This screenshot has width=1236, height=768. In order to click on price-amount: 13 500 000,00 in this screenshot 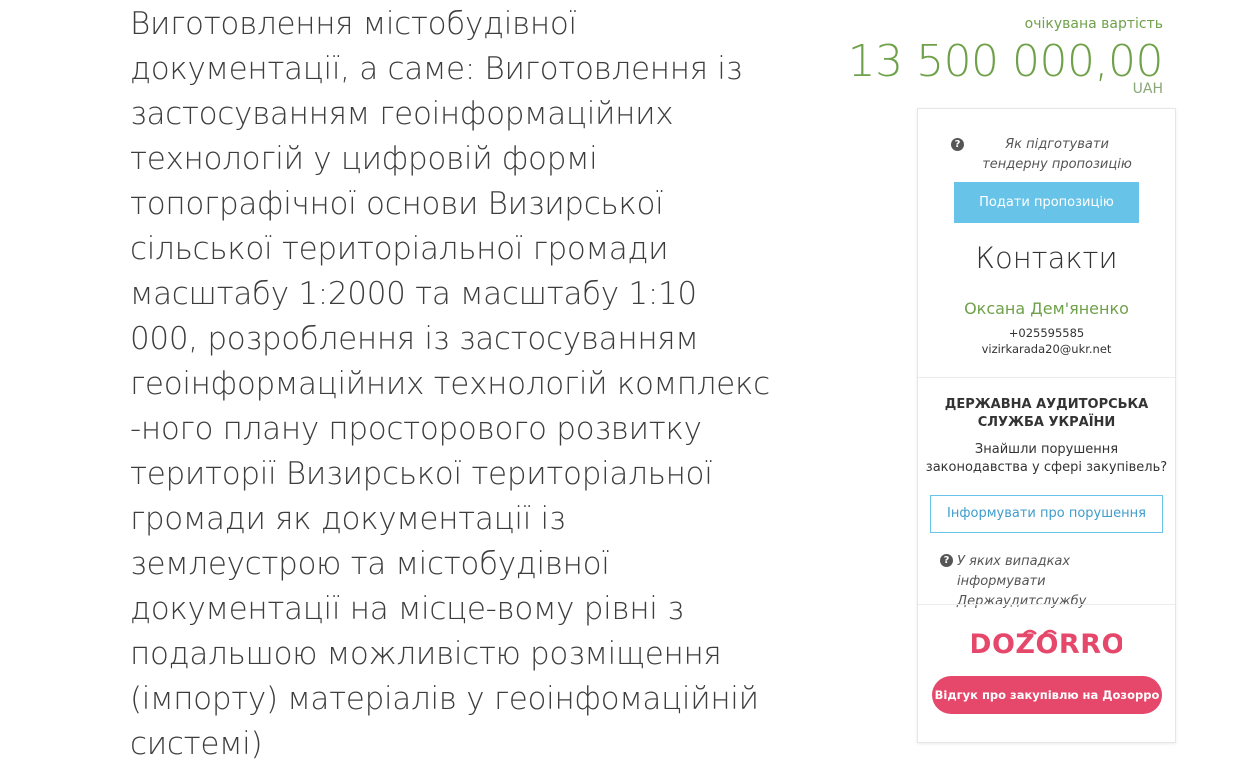, I will do `click(1005, 61)`.